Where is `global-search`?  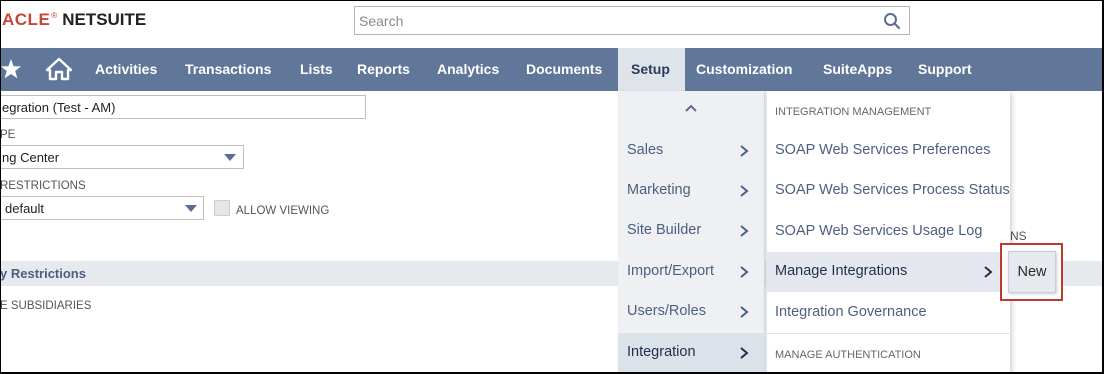
global-search is located at coordinates (632, 20).